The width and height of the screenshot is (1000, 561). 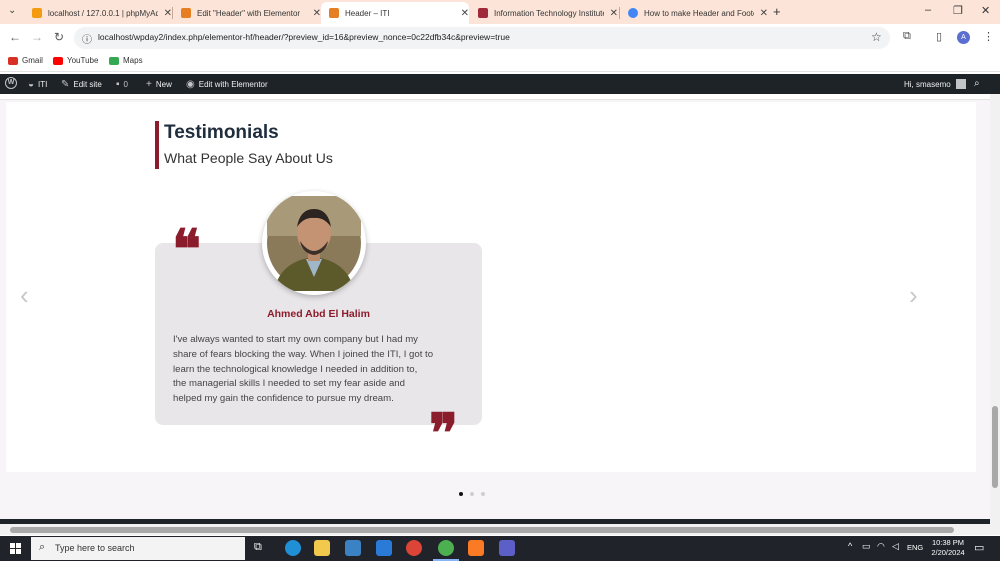 I want to click on testimonial-author: Ahmed Abd El Halim, so click(x=318, y=314).